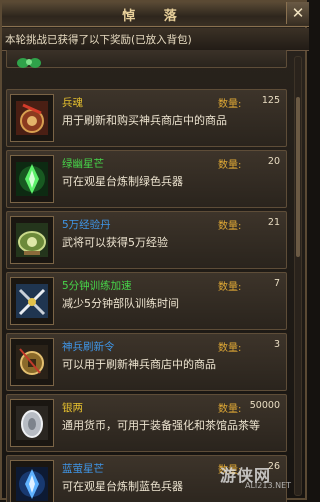 The image size is (320, 502). Describe the element at coordinates (29, 60) in the screenshot. I see `green-gem-icon` at that location.